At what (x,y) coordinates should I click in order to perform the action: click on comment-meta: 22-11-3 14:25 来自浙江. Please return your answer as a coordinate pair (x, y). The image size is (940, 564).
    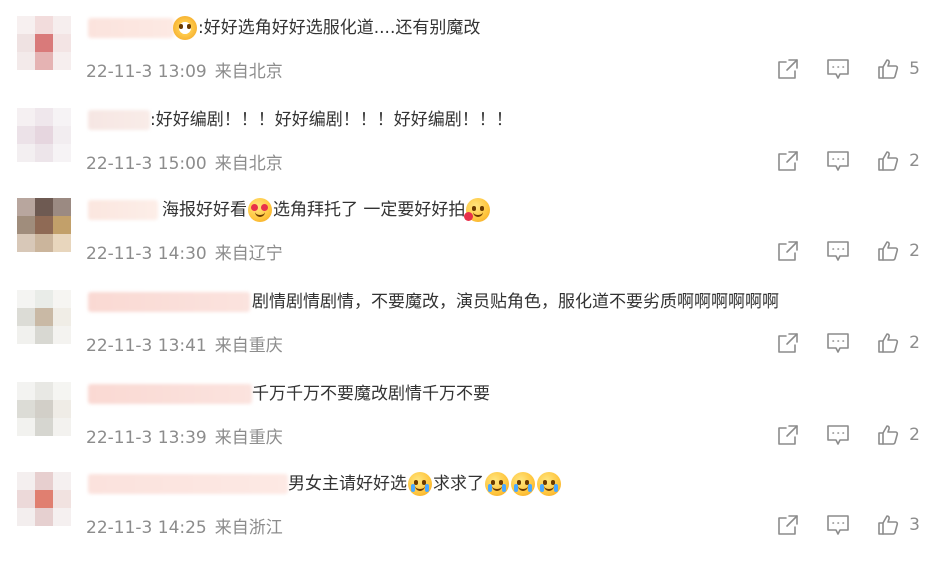
    Looking at the image, I should click on (184, 525).